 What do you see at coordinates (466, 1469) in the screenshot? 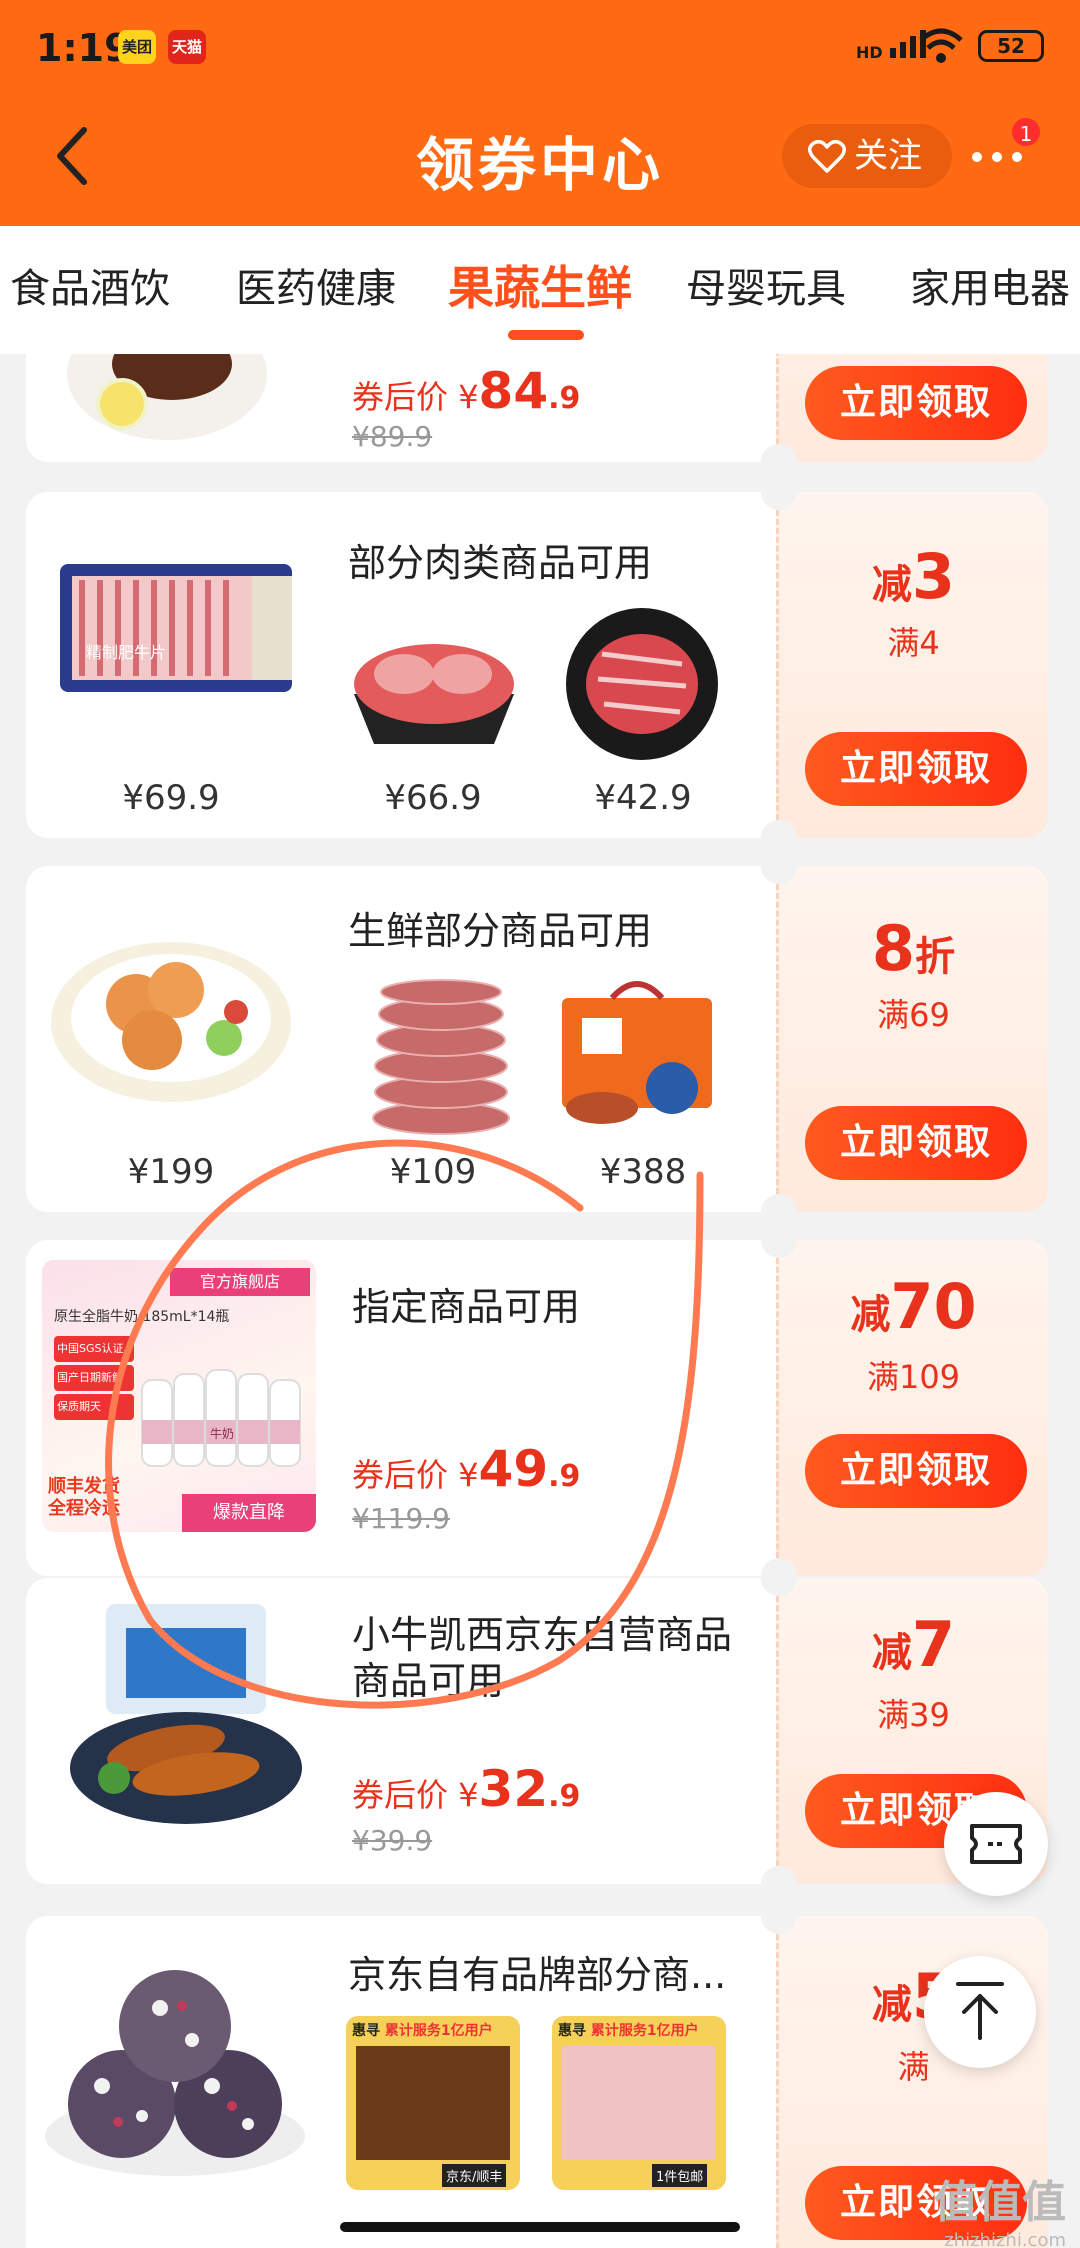
I see `after-coupon-price: 券后价 ¥49.9` at bounding box center [466, 1469].